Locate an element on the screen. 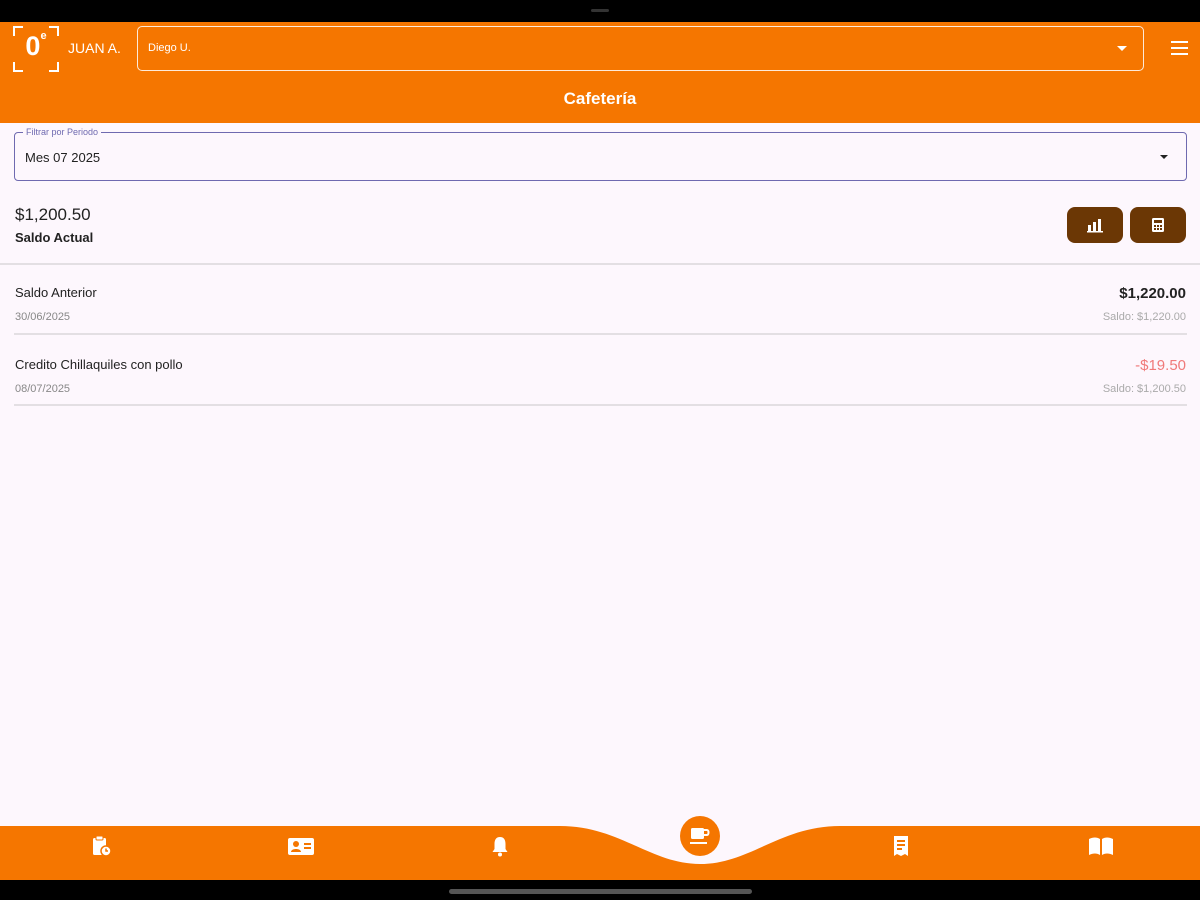 The height and width of the screenshot is (900, 1200). calculator-icon is located at coordinates (1158, 225).